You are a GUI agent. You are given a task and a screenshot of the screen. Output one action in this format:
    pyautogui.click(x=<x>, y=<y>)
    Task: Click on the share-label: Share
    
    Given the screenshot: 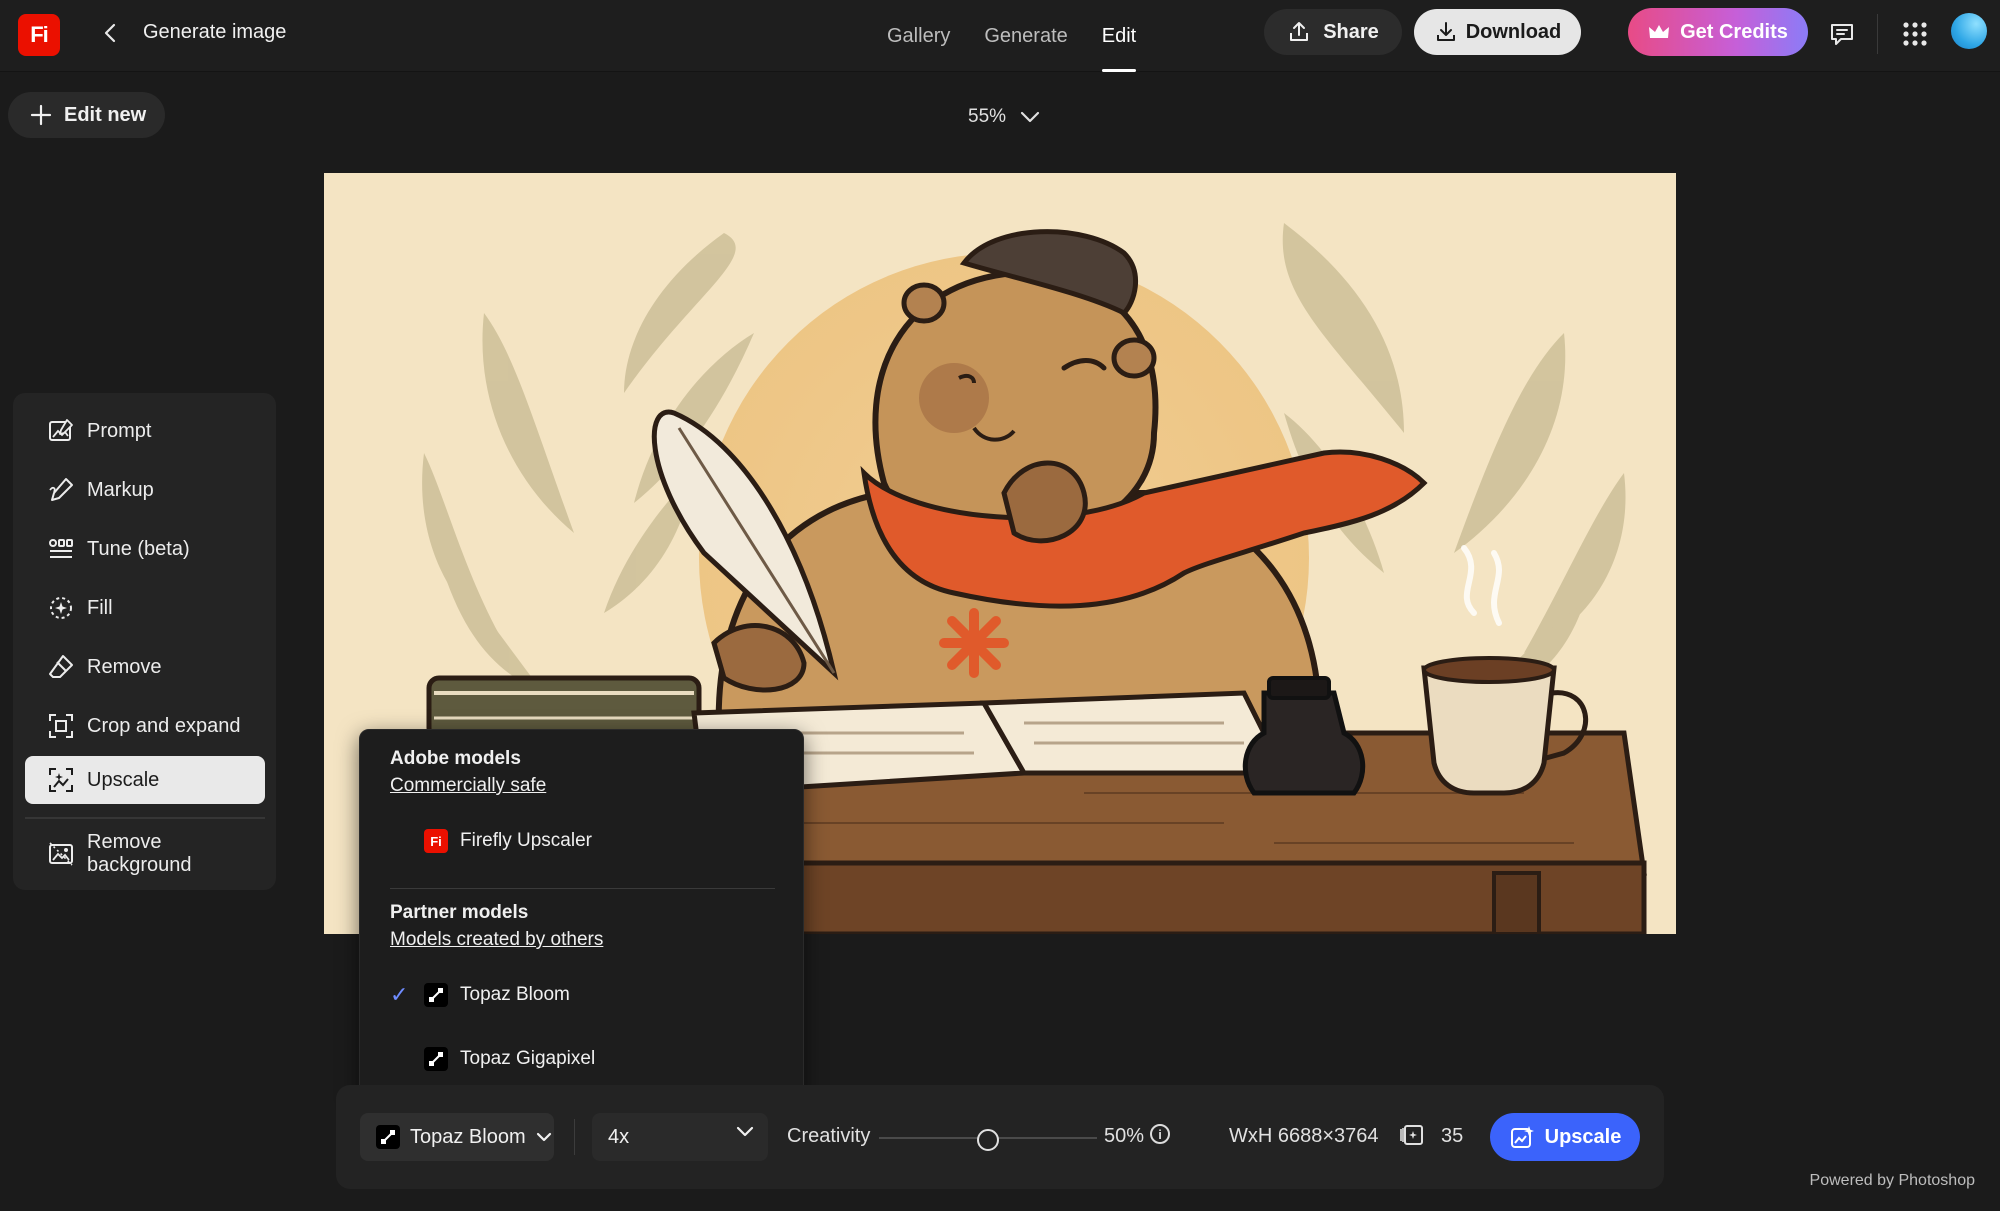 What is the action you would take?
    pyautogui.click(x=1351, y=31)
    